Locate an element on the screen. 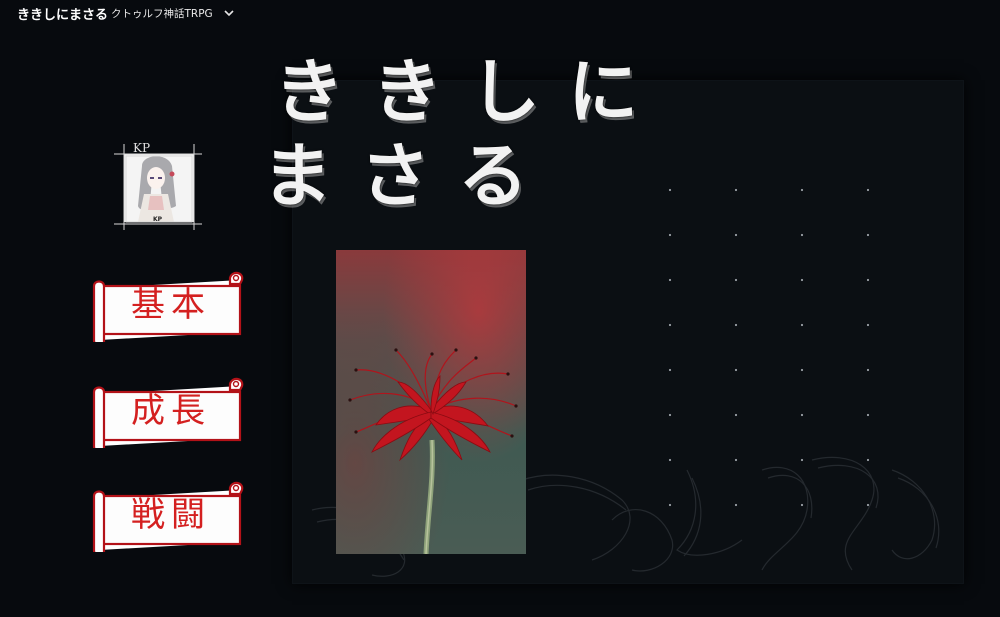  kp-badge: KP is located at coordinates (158, 219).